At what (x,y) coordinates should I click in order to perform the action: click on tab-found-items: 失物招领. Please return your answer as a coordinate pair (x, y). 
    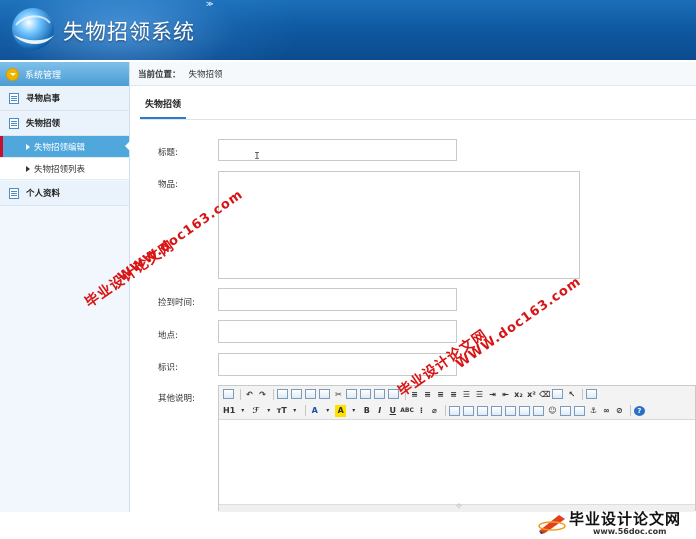
    Looking at the image, I should click on (163, 105).